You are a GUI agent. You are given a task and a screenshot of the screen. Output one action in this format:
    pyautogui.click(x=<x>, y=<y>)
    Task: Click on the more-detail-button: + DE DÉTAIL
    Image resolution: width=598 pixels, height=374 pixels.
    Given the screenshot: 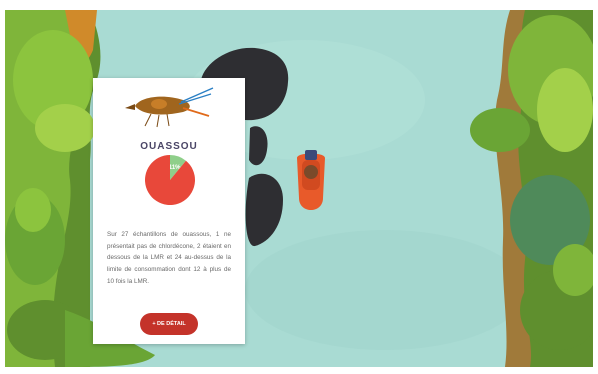 What is the action you would take?
    pyautogui.click(x=169, y=324)
    